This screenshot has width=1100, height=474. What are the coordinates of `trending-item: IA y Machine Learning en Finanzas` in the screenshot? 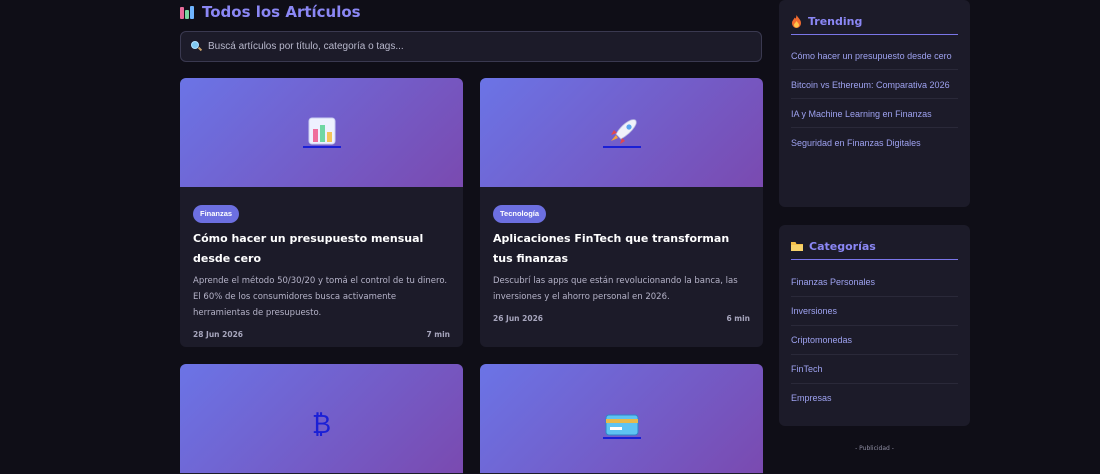 It's located at (874, 113).